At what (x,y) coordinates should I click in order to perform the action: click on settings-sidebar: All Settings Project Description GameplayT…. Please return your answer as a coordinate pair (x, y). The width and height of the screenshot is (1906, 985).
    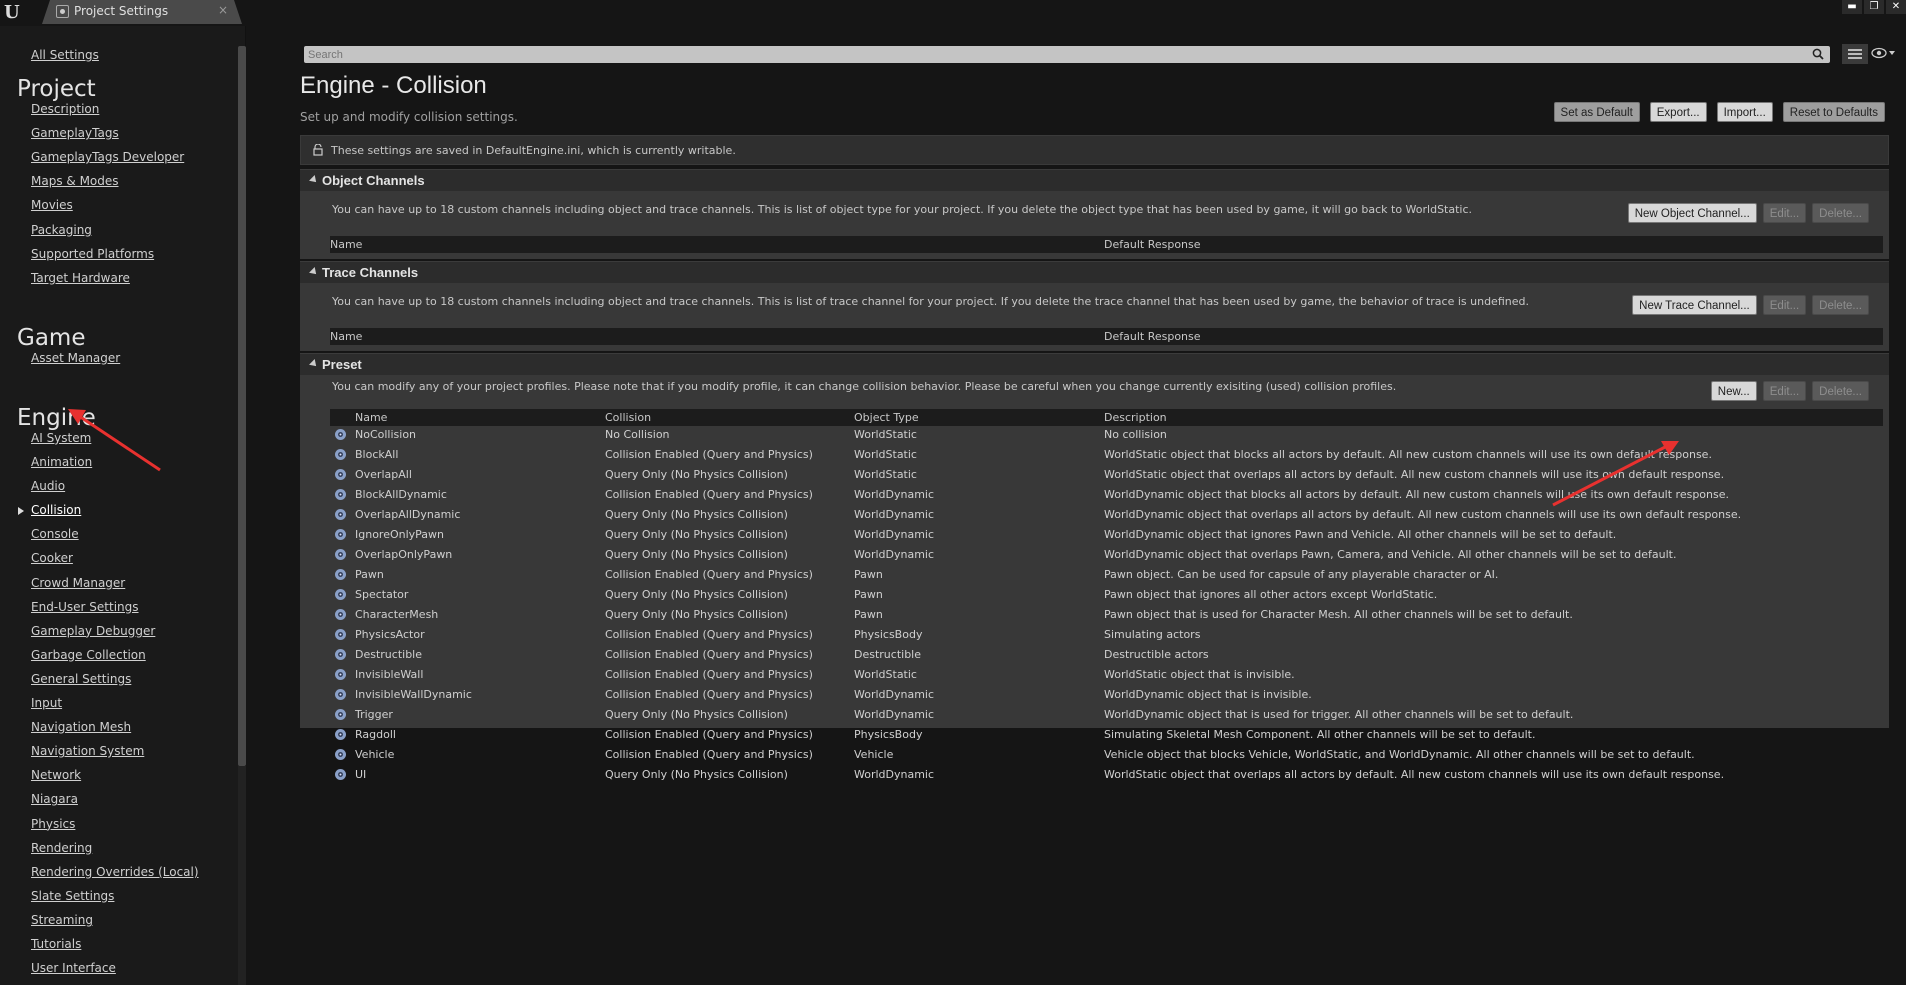
    Looking at the image, I should click on (123, 505).